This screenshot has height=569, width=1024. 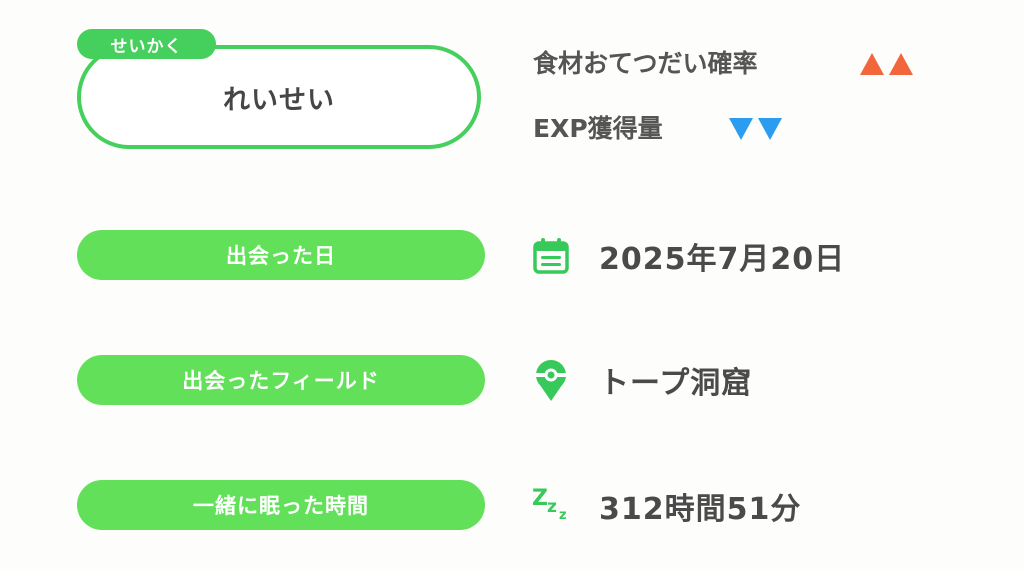 I want to click on nature-value: れいせい, so click(x=279, y=100).